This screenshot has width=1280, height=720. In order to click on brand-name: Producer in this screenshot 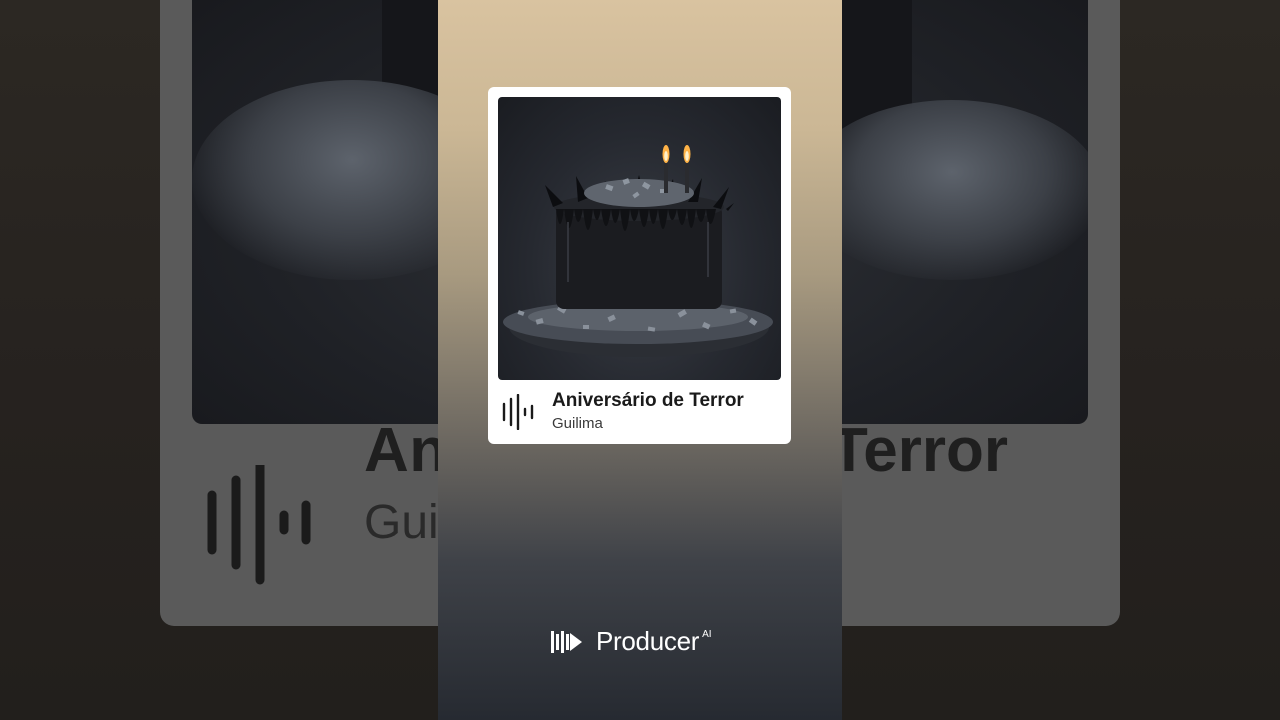, I will do `click(648, 641)`.